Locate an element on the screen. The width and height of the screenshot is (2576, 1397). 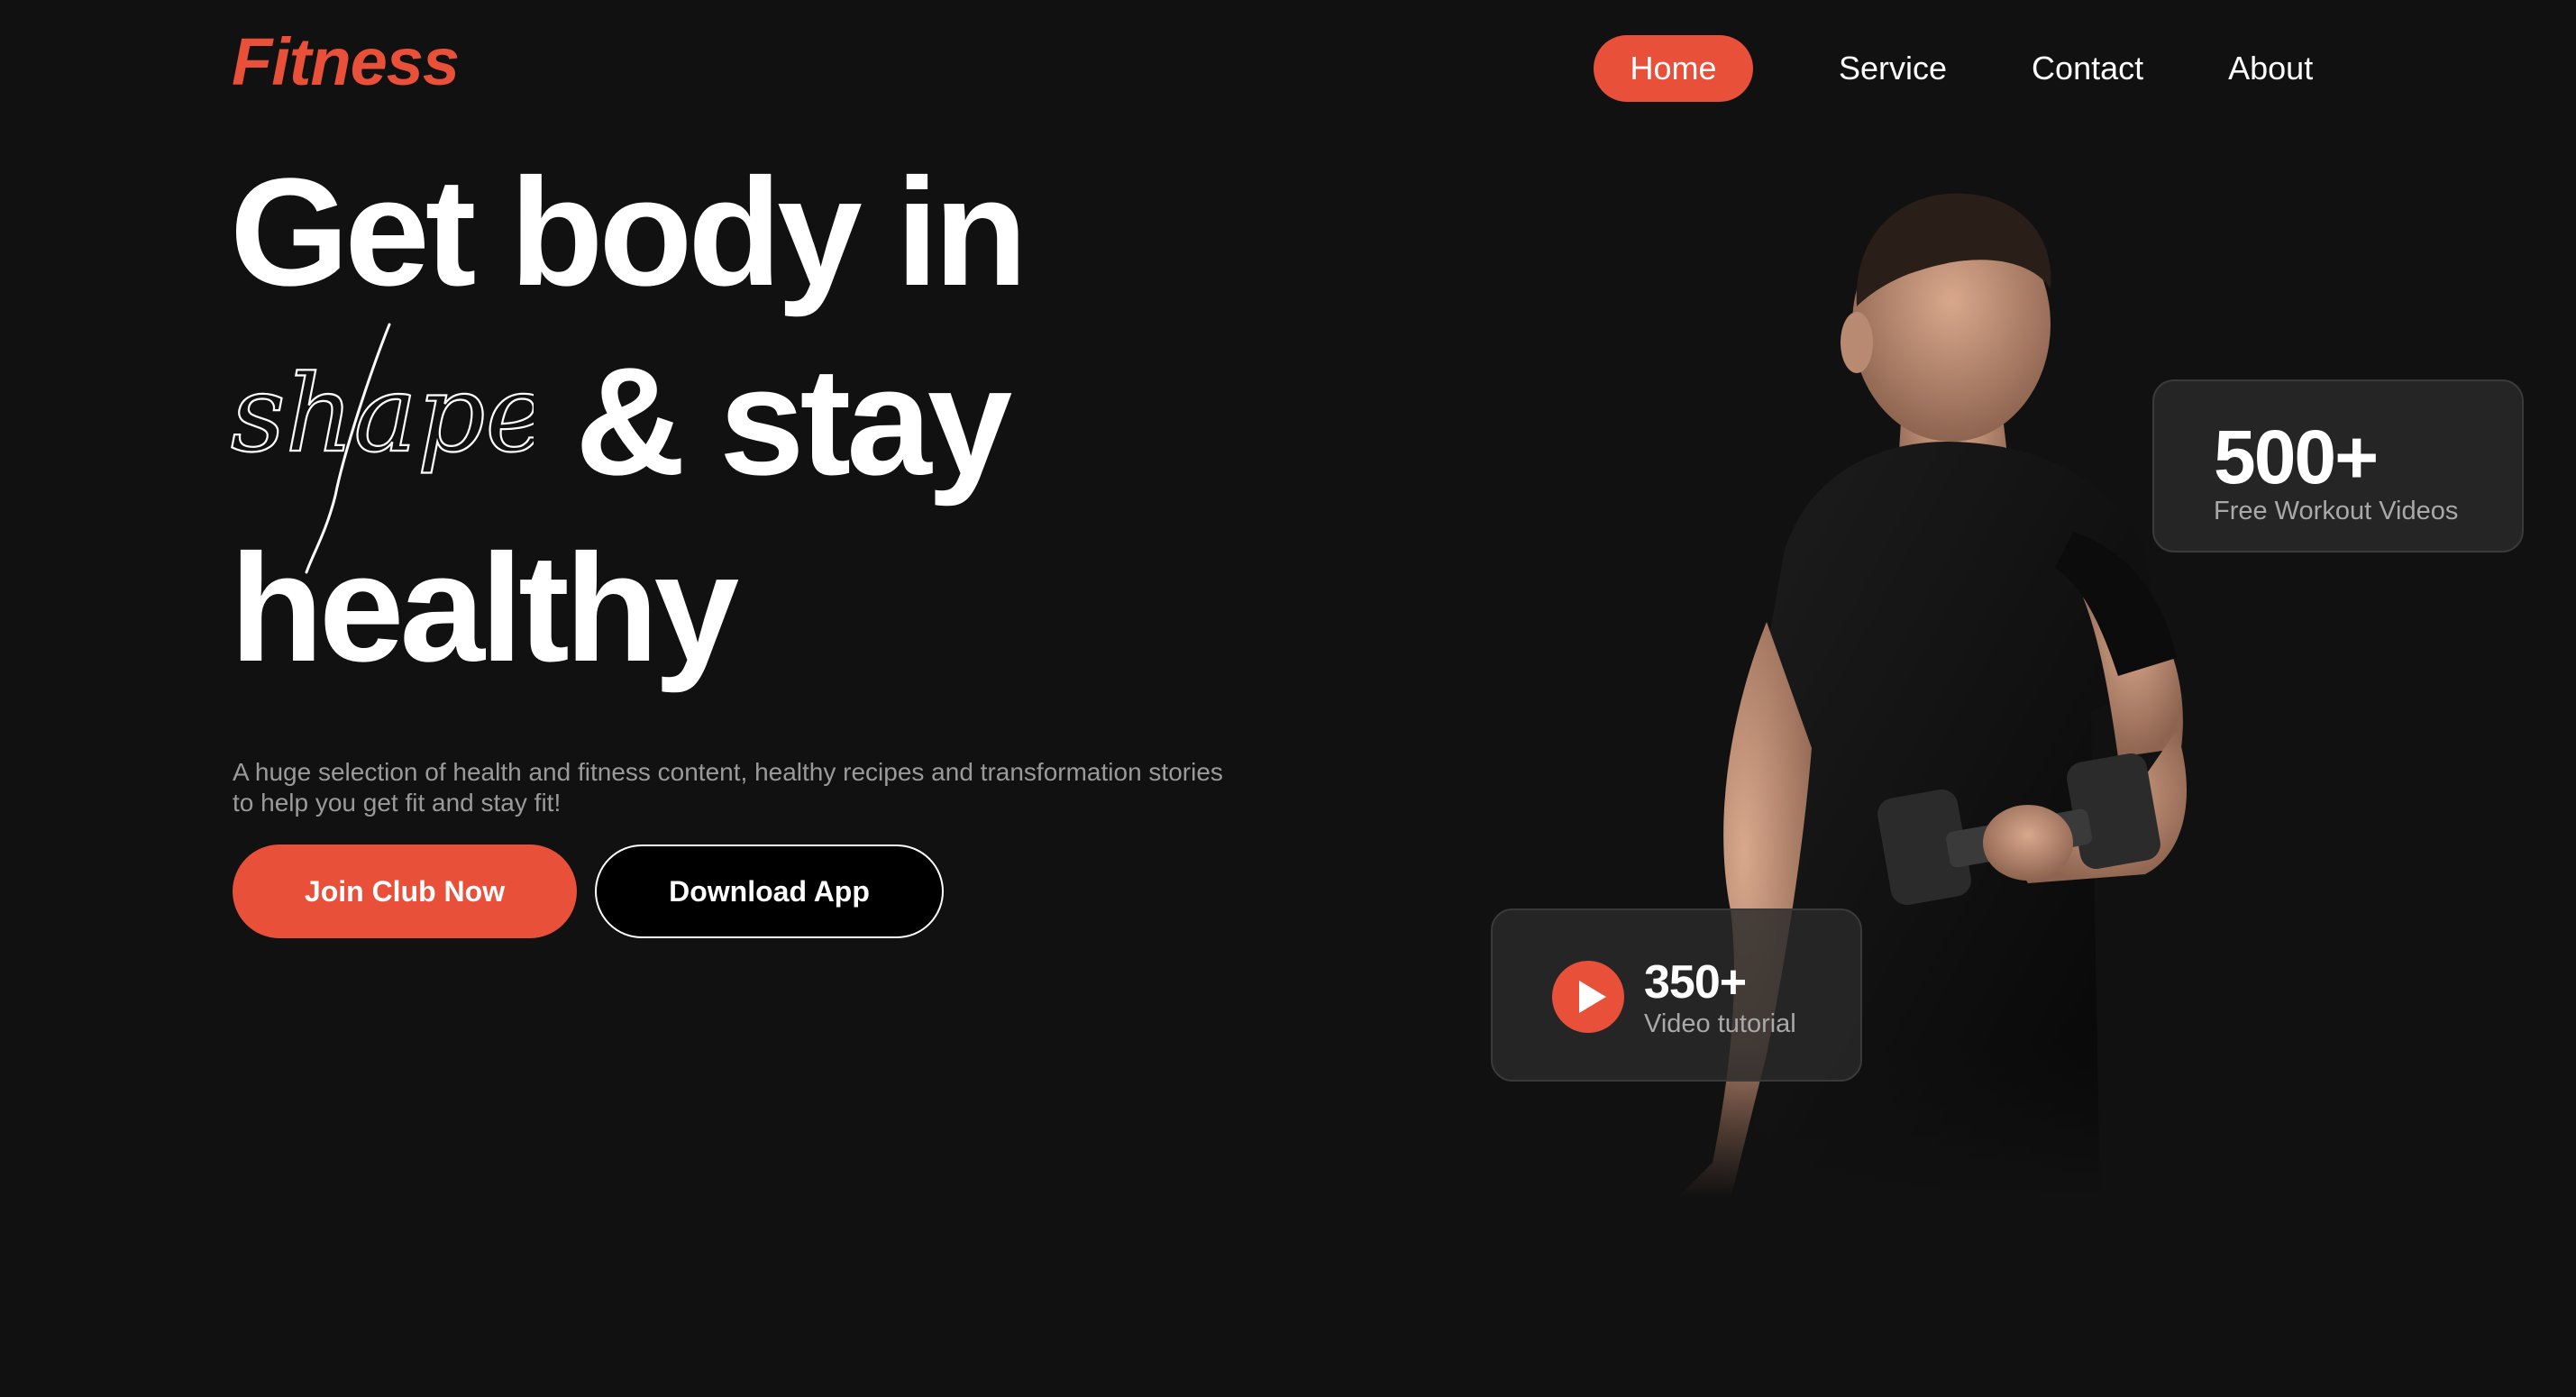
headline-line-2: & stay is located at coordinates (793, 422).